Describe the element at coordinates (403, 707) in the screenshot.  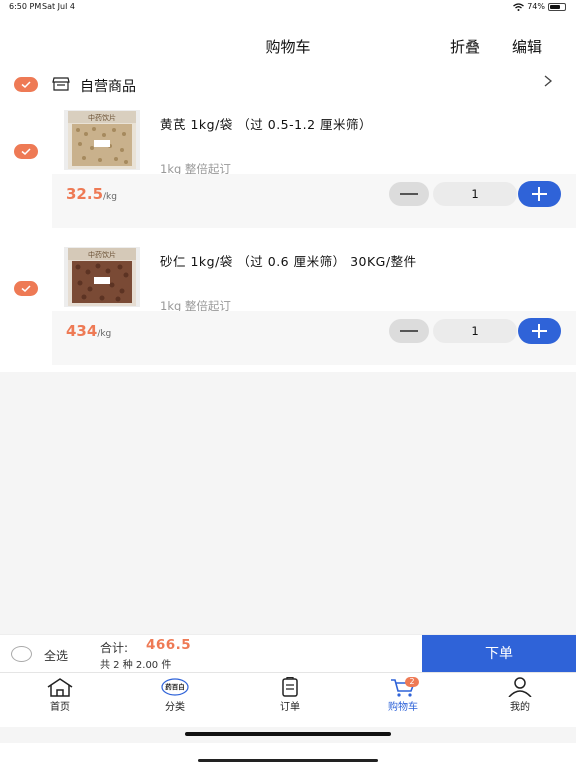
I see `tab-label: 购物车` at that location.